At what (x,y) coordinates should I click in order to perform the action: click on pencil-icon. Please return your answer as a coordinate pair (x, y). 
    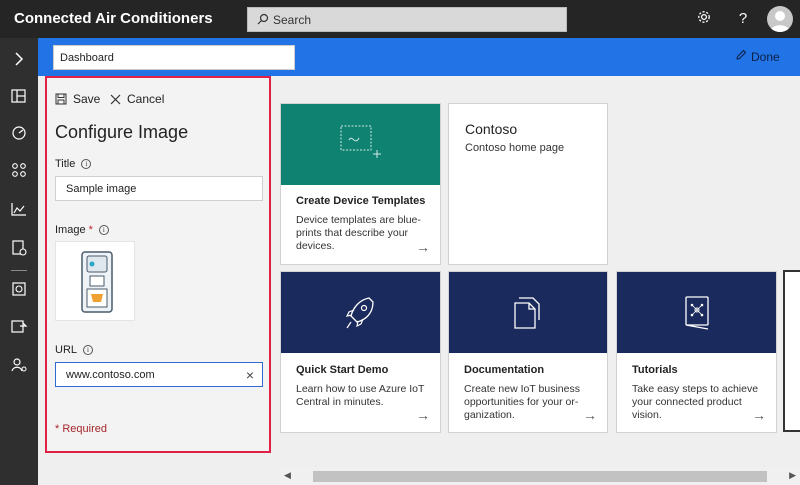
    Looking at the image, I should click on (741, 54).